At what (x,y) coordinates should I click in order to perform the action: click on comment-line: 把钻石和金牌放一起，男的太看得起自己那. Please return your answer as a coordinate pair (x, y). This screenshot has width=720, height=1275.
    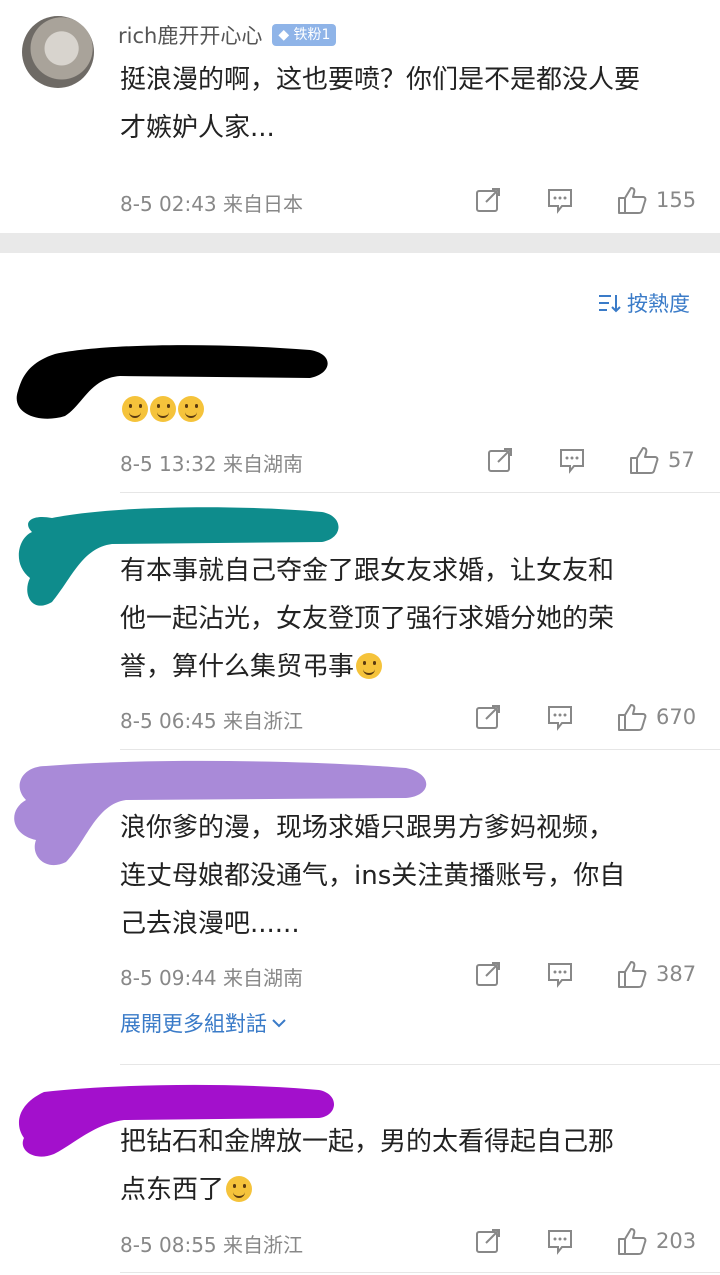
    Looking at the image, I should click on (367, 1142).